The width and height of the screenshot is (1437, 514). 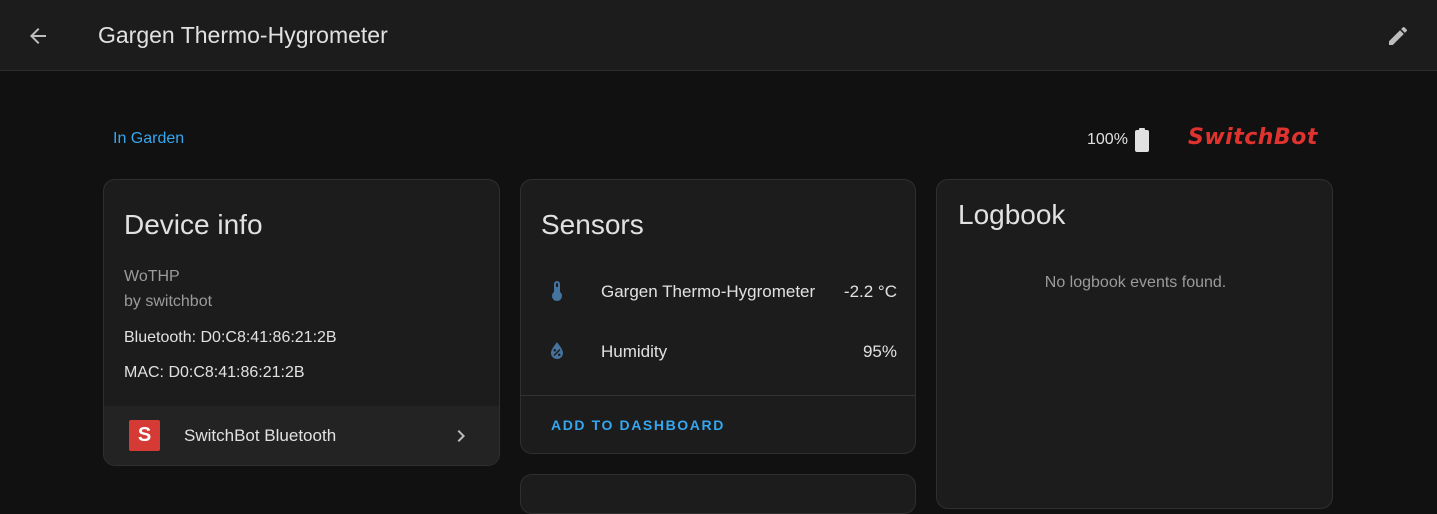 What do you see at coordinates (708, 291) in the screenshot?
I see `sensor-name: Gargen Thermo-Hygrometer` at bounding box center [708, 291].